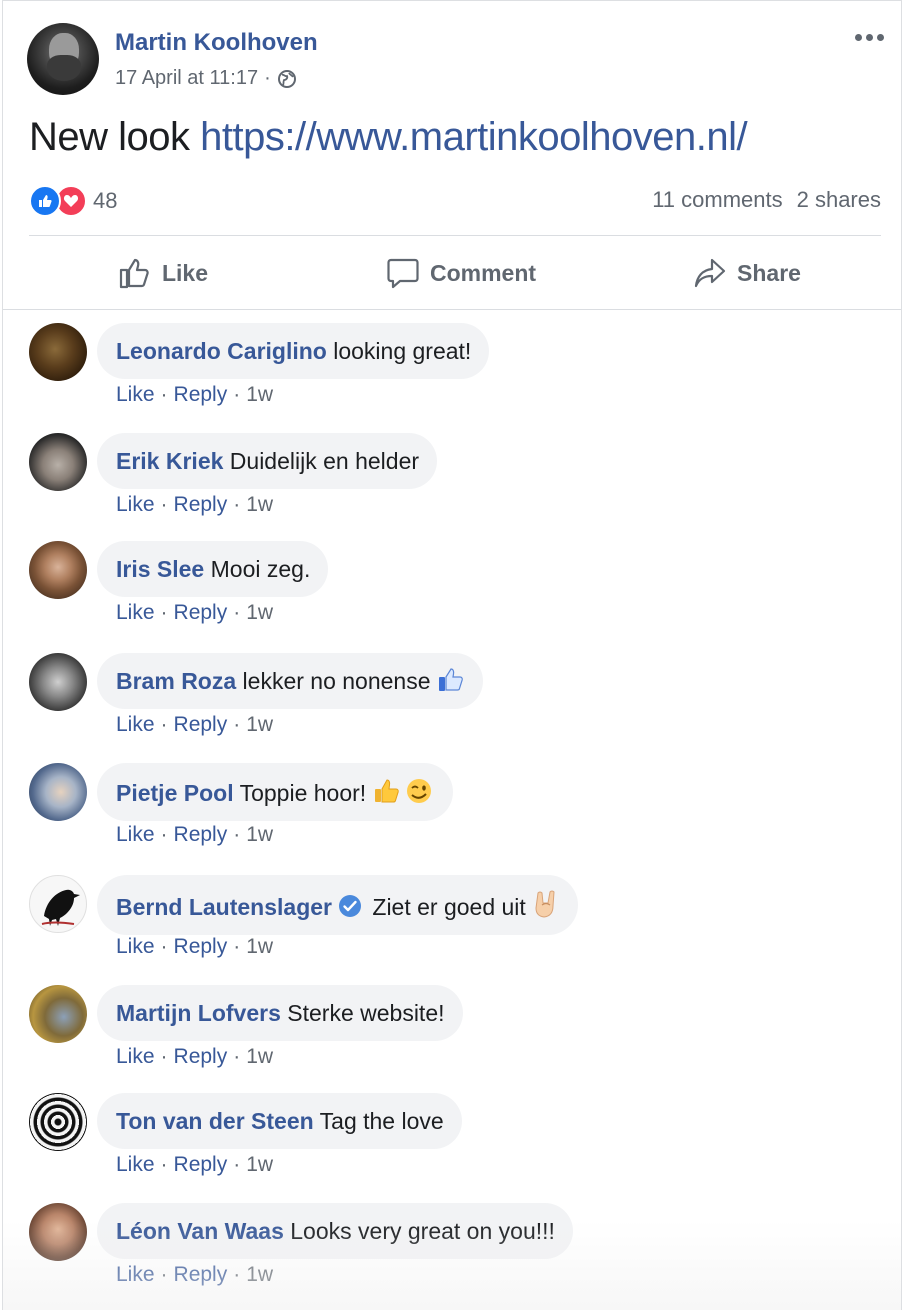  I want to click on comment-bubble: Léon Van Waas Looks very great on you!!!, so click(335, 1231).